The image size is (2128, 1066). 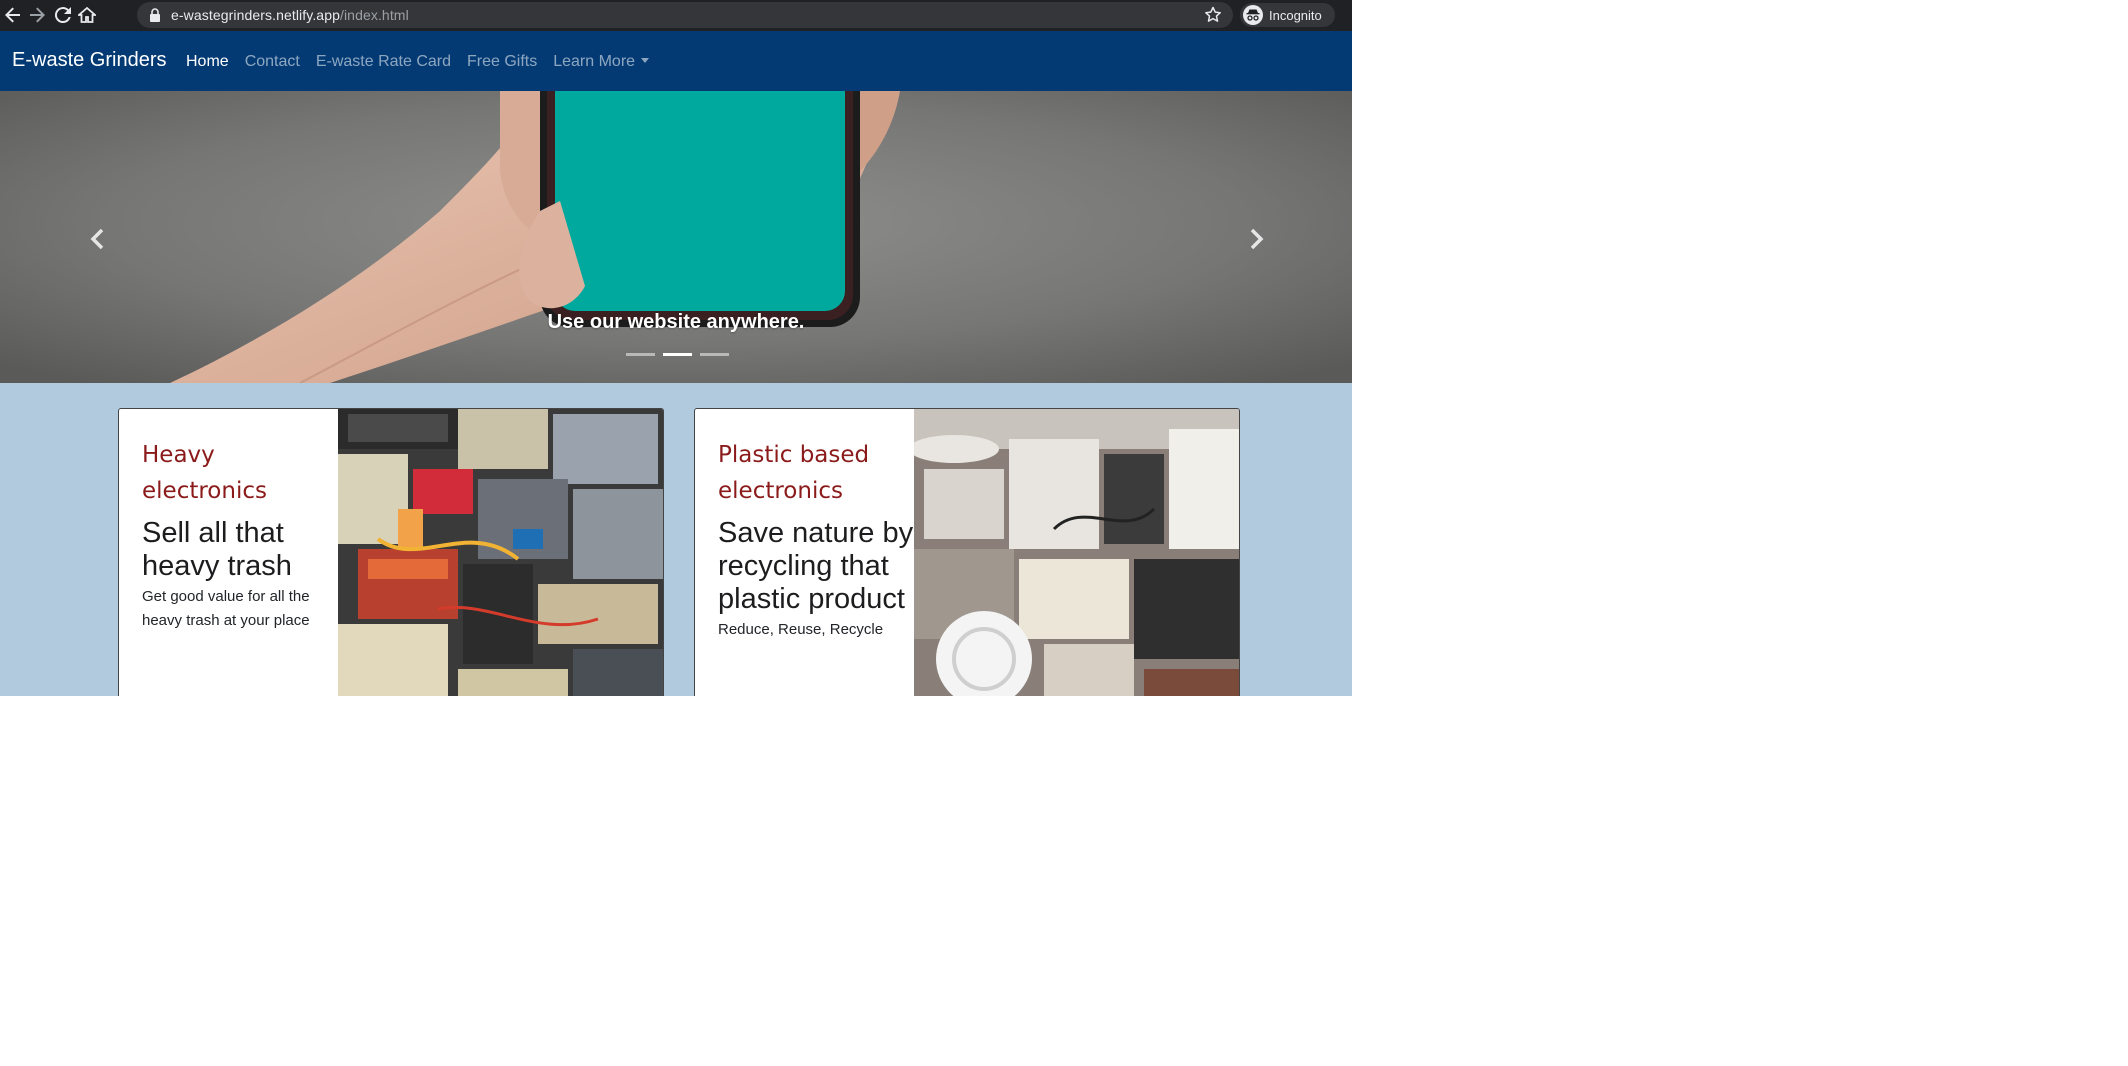 I want to click on nav-learn-more-label: Learn More, so click(x=594, y=61).